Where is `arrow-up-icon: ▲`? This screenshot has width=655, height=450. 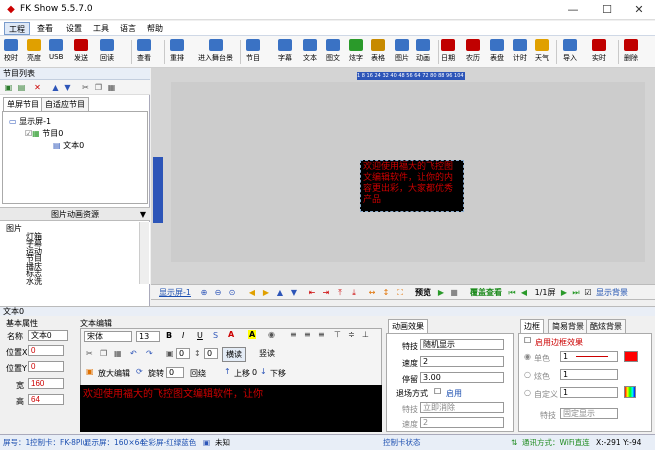 arrow-up-icon: ▲ is located at coordinates (280, 293).